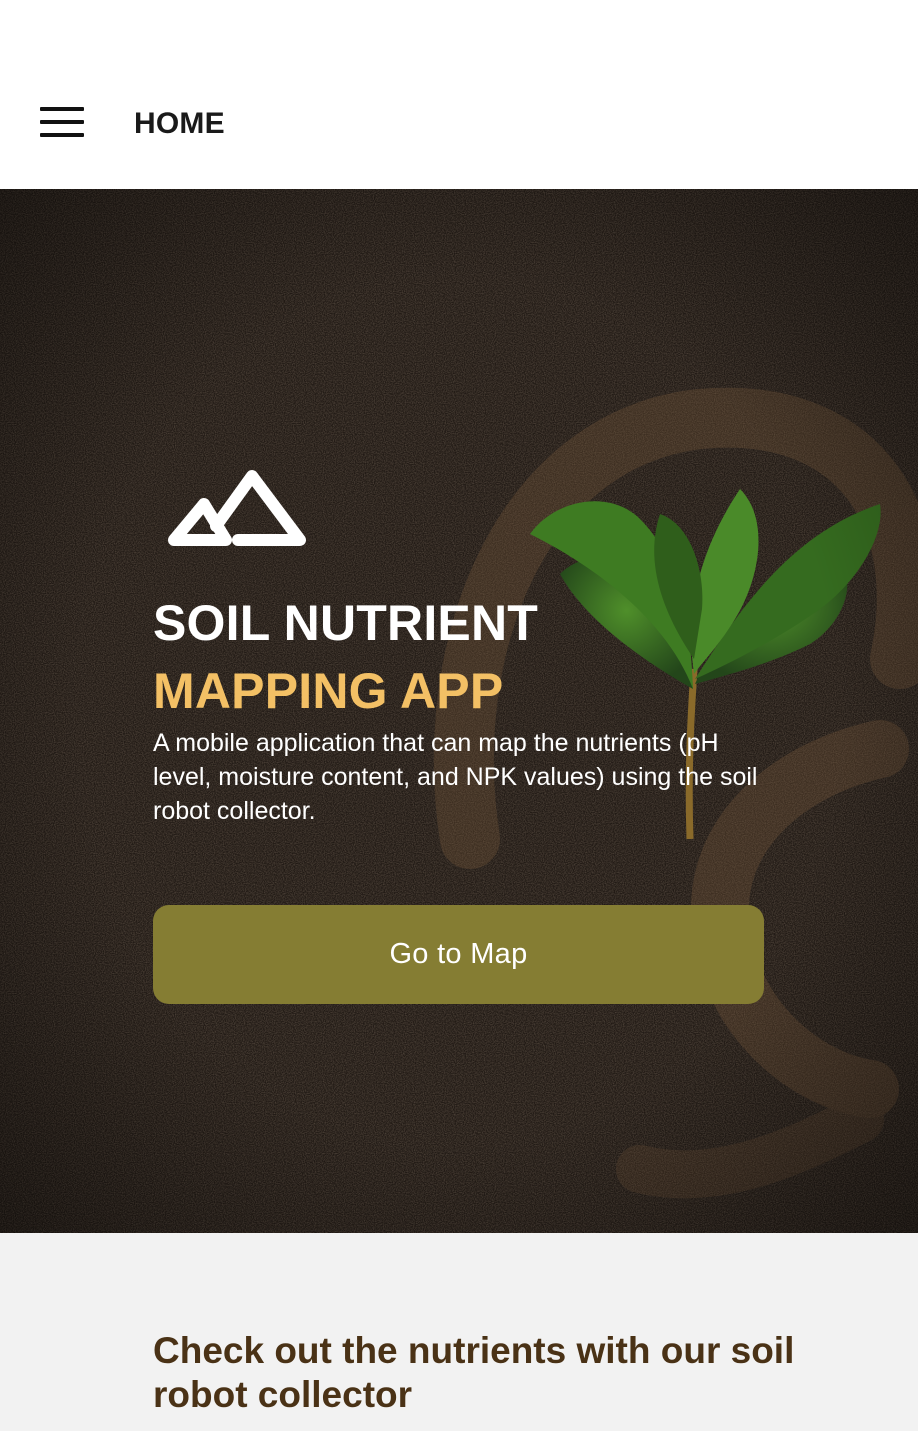 This screenshot has width=918, height=1431. I want to click on app-header: HOME, so click(459, 94).